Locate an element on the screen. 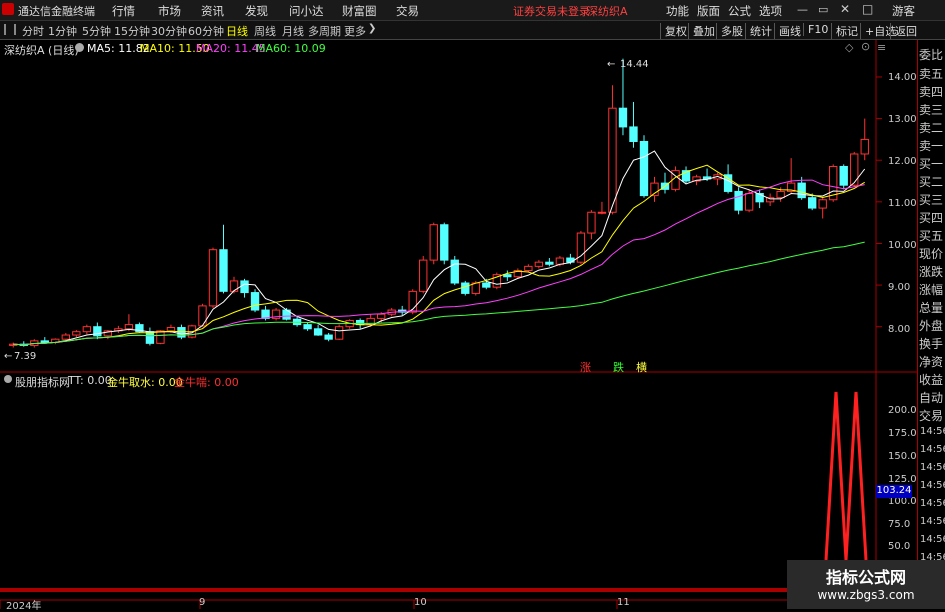 The height and width of the screenshot is (612, 945). chevron-right-icon: ❯ is located at coordinates (372, 28).